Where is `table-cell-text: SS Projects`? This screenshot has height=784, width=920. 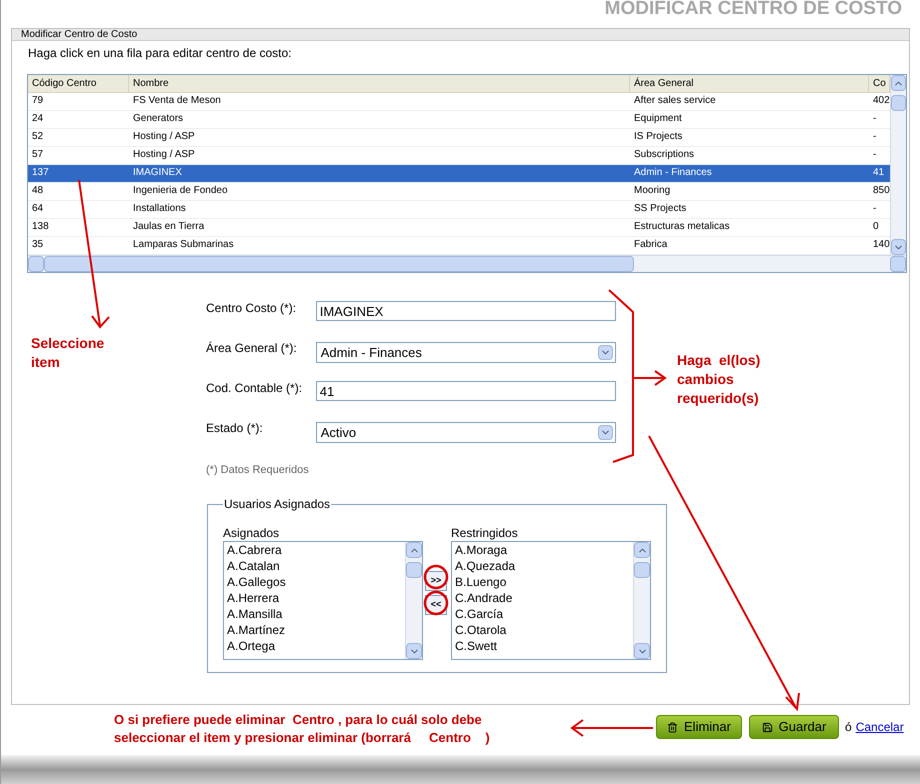
table-cell-text: SS Projects is located at coordinates (660, 209).